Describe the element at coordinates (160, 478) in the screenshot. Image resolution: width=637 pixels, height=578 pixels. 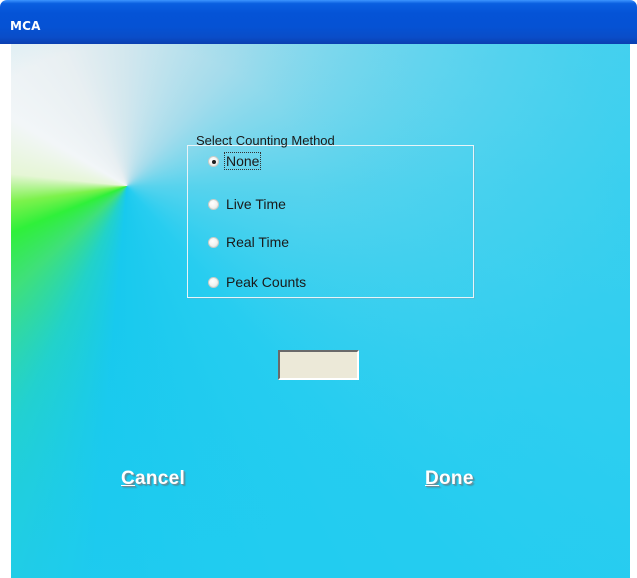
I see `cancel-label: ancel` at that location.